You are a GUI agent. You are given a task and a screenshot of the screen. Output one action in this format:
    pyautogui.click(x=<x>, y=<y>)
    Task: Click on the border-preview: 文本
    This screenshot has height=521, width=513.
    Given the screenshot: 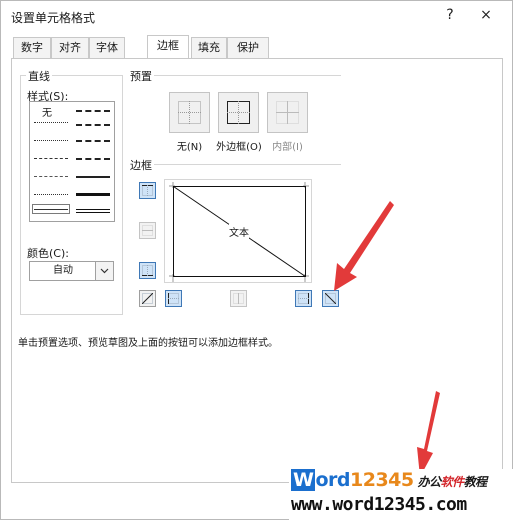 What is the action you would take?
    pyautogui.click(x=238, y=231)
    